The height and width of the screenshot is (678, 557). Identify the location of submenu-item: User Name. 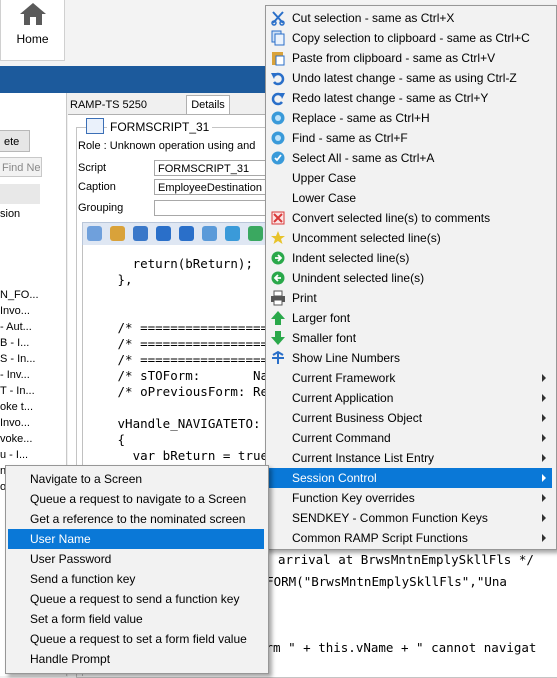
(136, 539).